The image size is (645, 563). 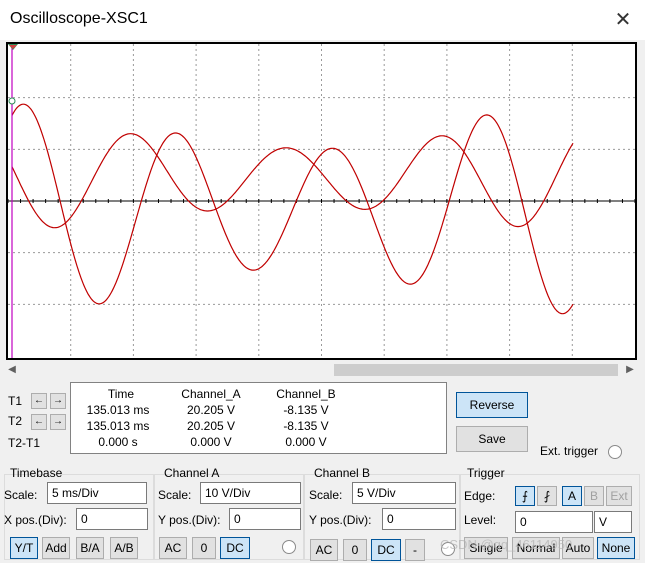 I want to click on channel-a-ac-button: AC, so click(x=173, y=548).